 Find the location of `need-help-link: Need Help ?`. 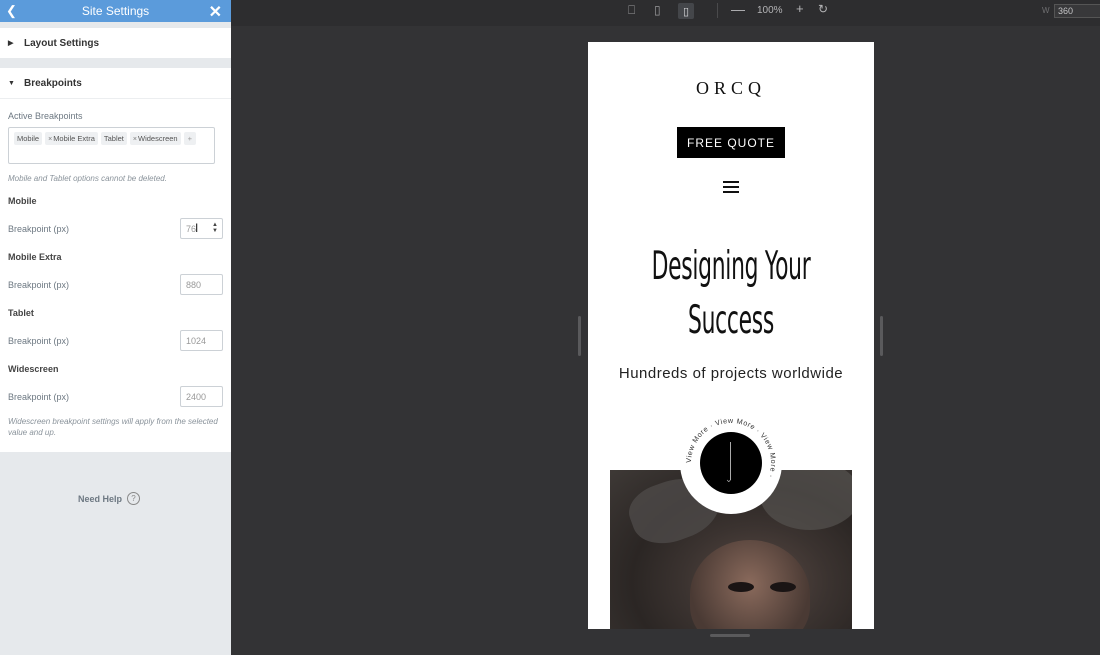

need-help-link: Need Help ? is located at coordinates (109, 498).